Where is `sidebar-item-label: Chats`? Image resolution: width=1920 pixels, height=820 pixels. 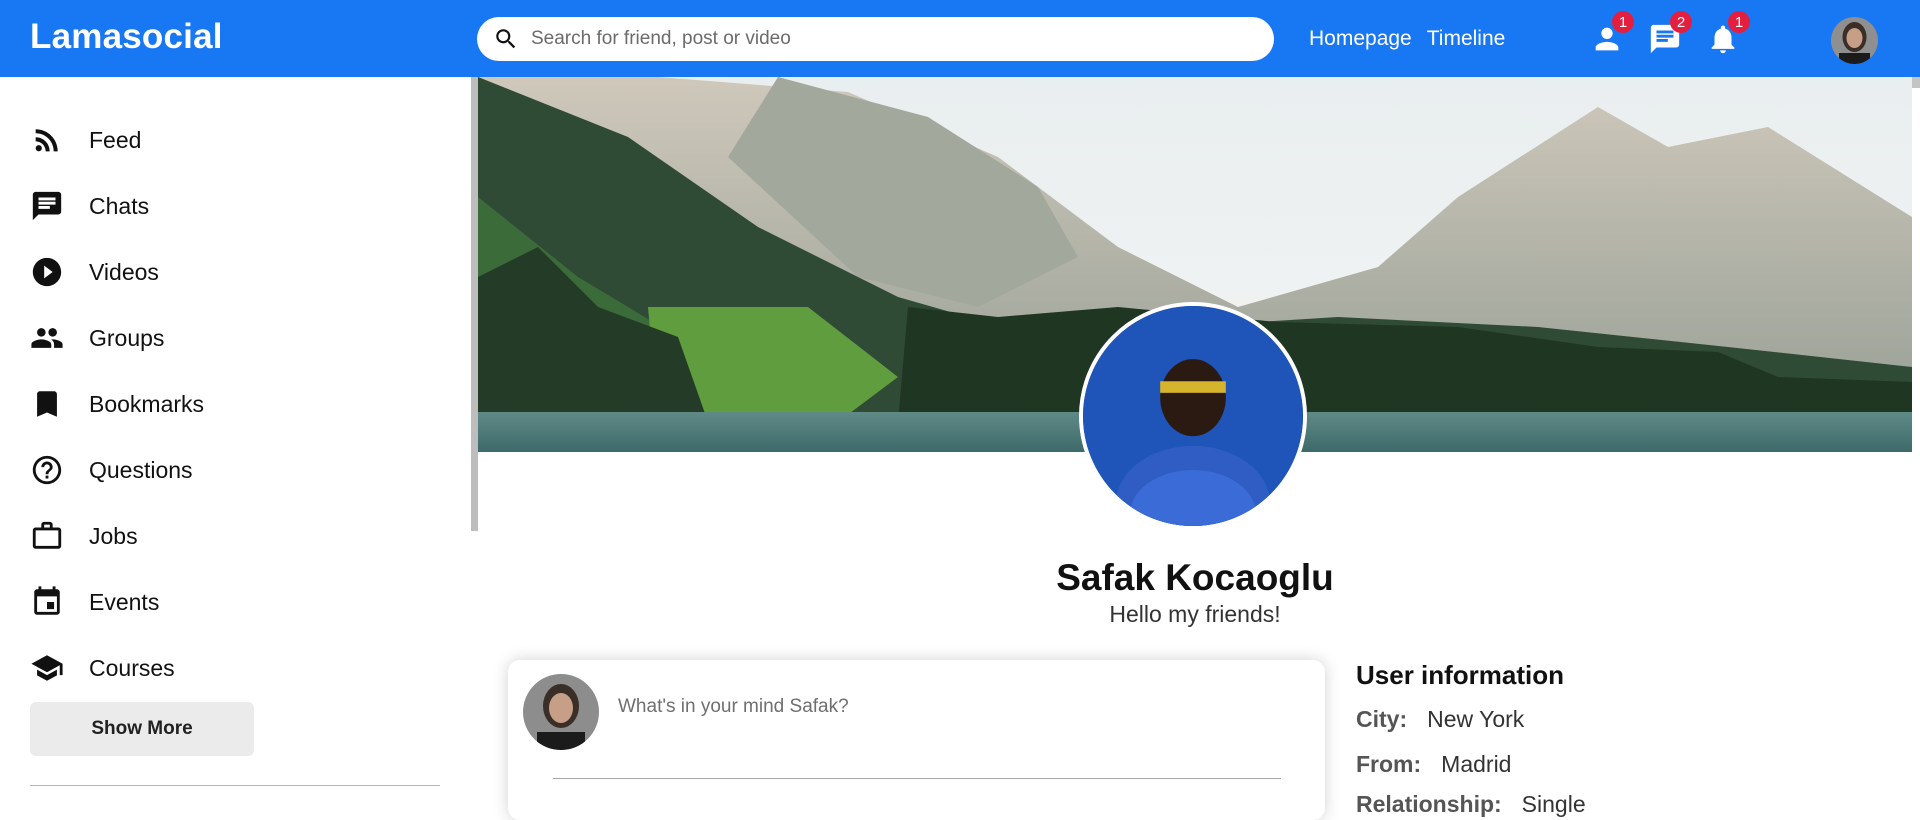 sidebar-item-label: Chats is located at coordinates (119, 205).